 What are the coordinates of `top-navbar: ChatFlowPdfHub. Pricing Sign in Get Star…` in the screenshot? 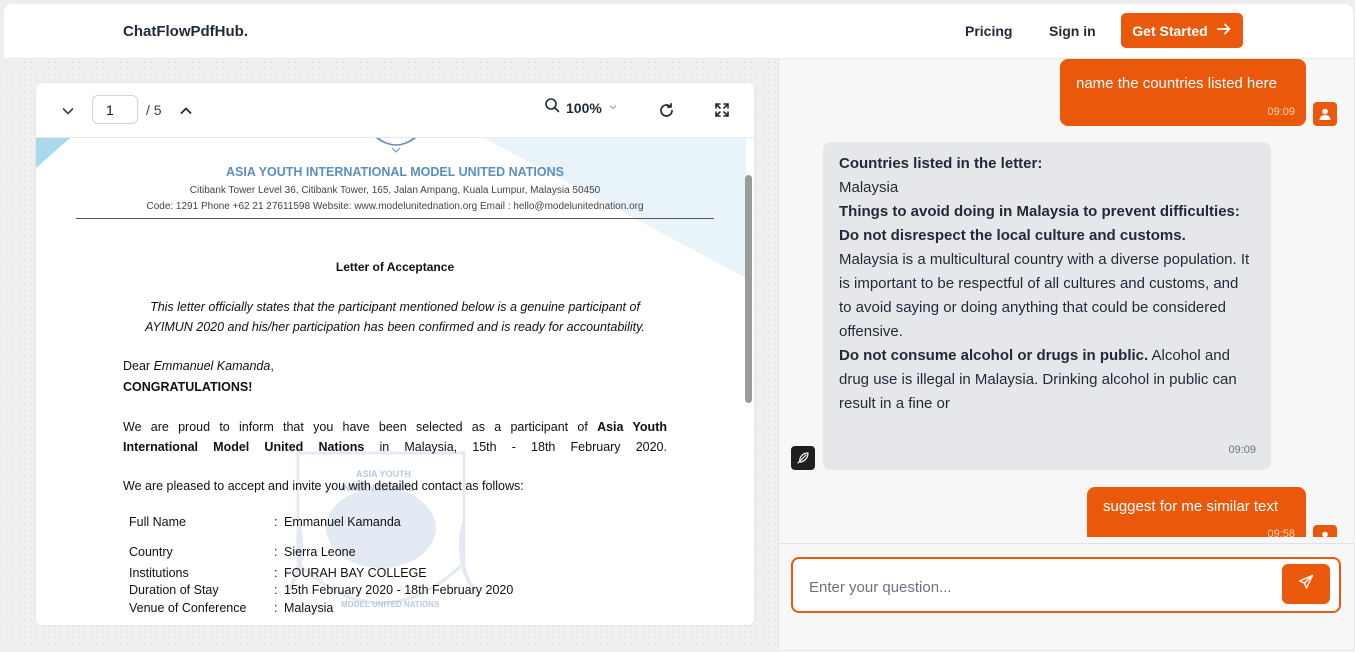 It's located at (678, 31).